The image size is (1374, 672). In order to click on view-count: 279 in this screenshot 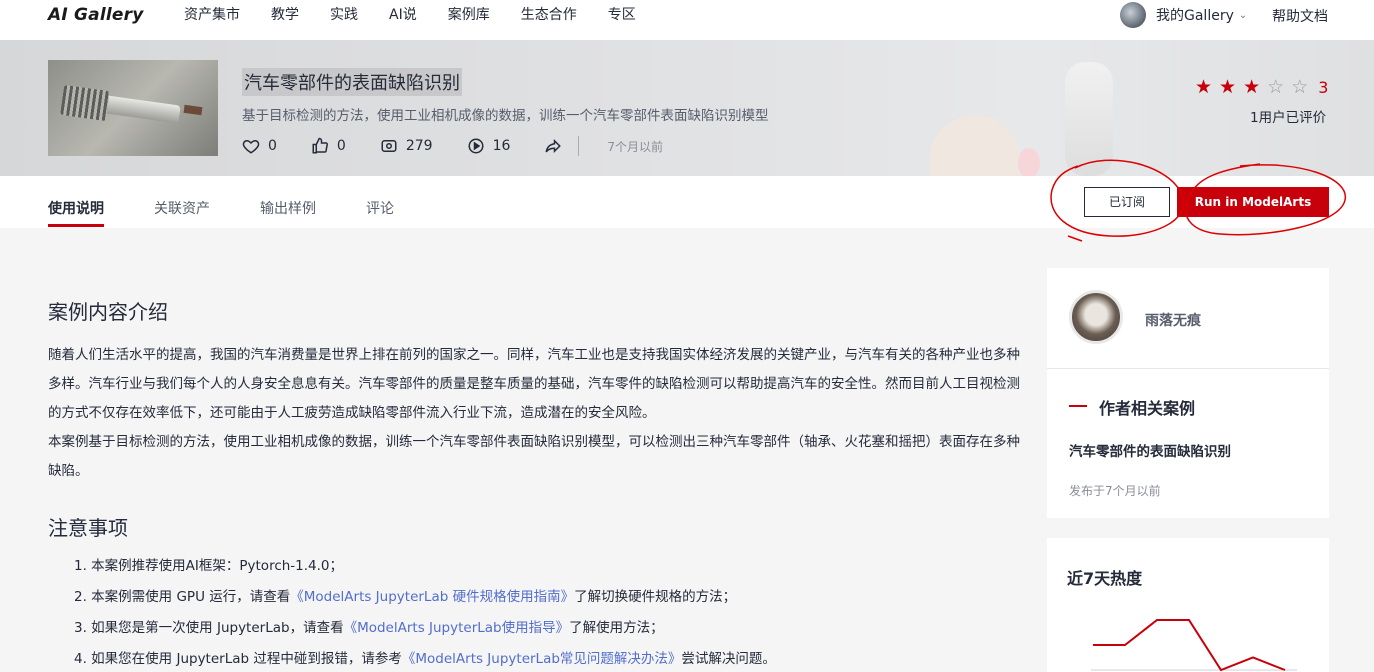, I will do `click(419, 146)`.